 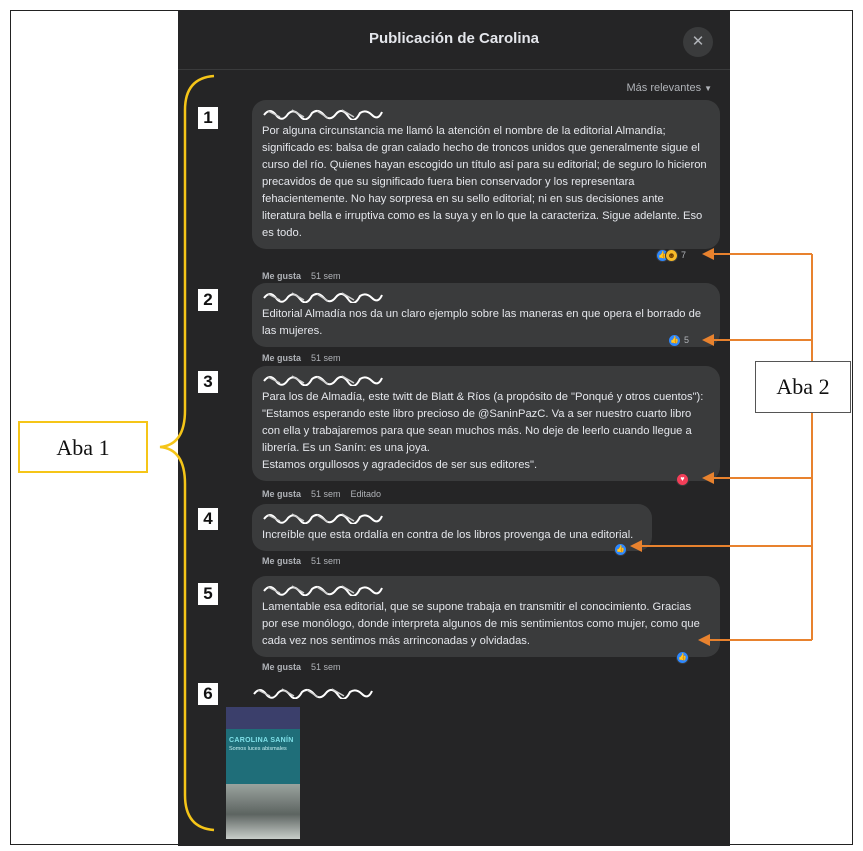 I want to click on aba1-label: Aba 1, so click(x=83, y=447).